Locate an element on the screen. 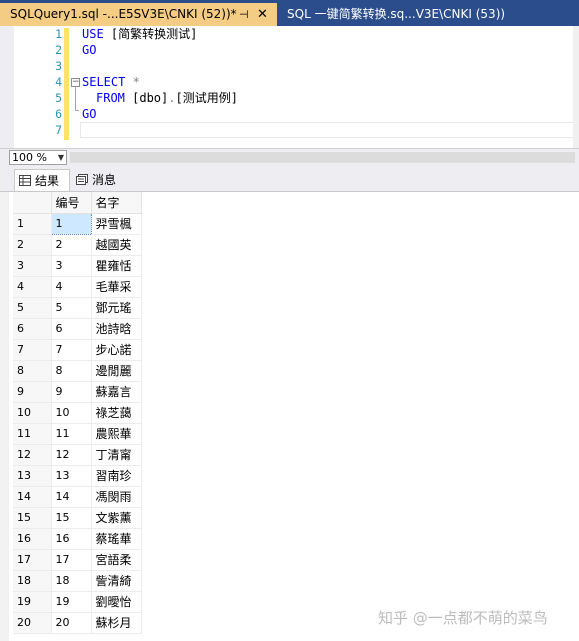 Image resolution: width=579 pixels, height=641 pixels. table-row: 19 19 劉曖怡 is located at coordinates (77, 602).